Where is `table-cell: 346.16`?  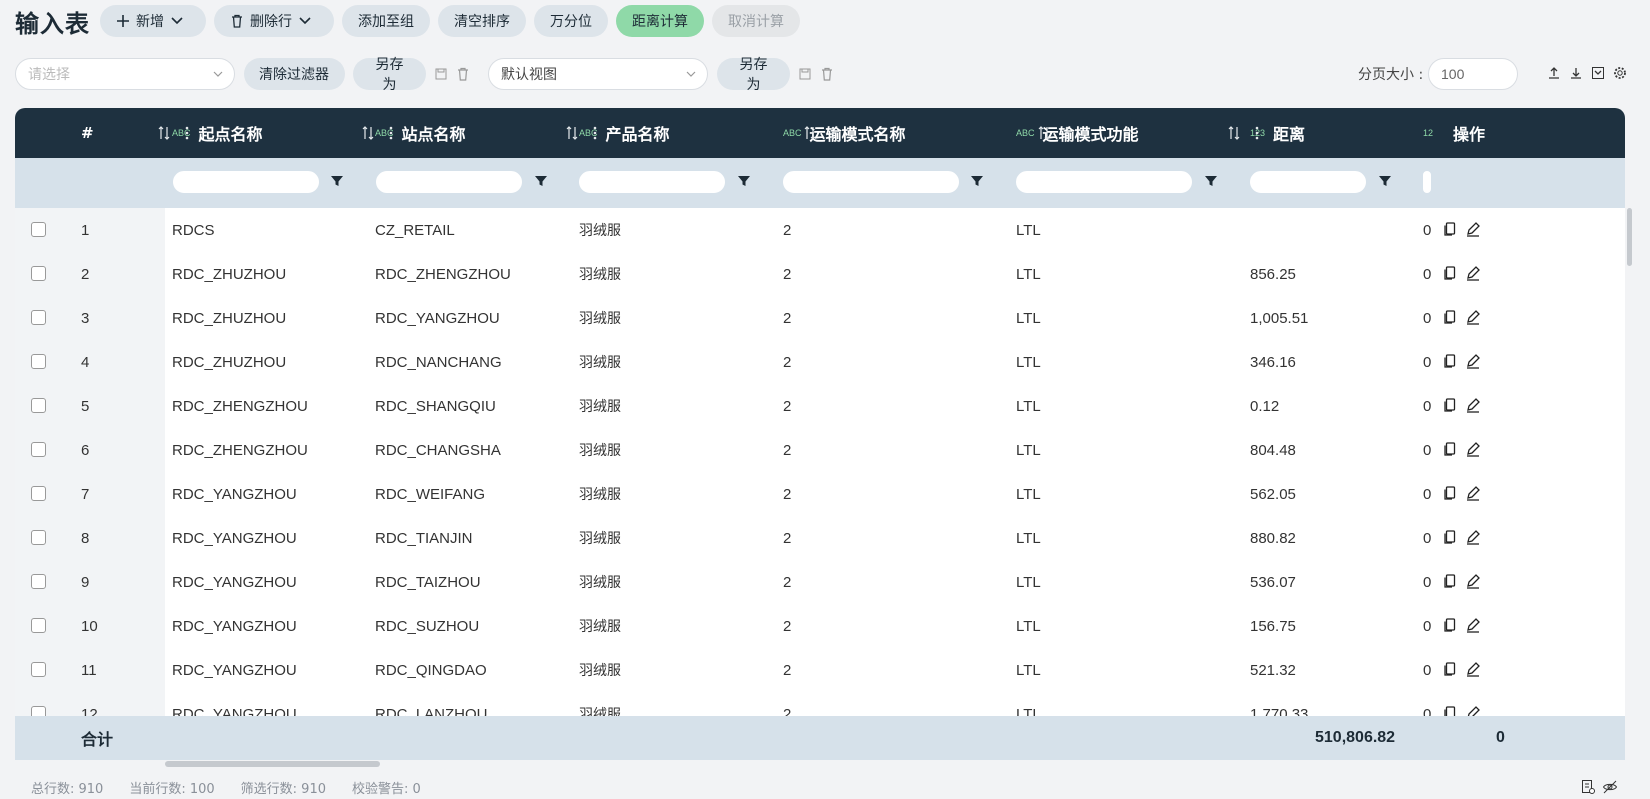
table-cell: 346.16 is located at coordinates (1273, 362).